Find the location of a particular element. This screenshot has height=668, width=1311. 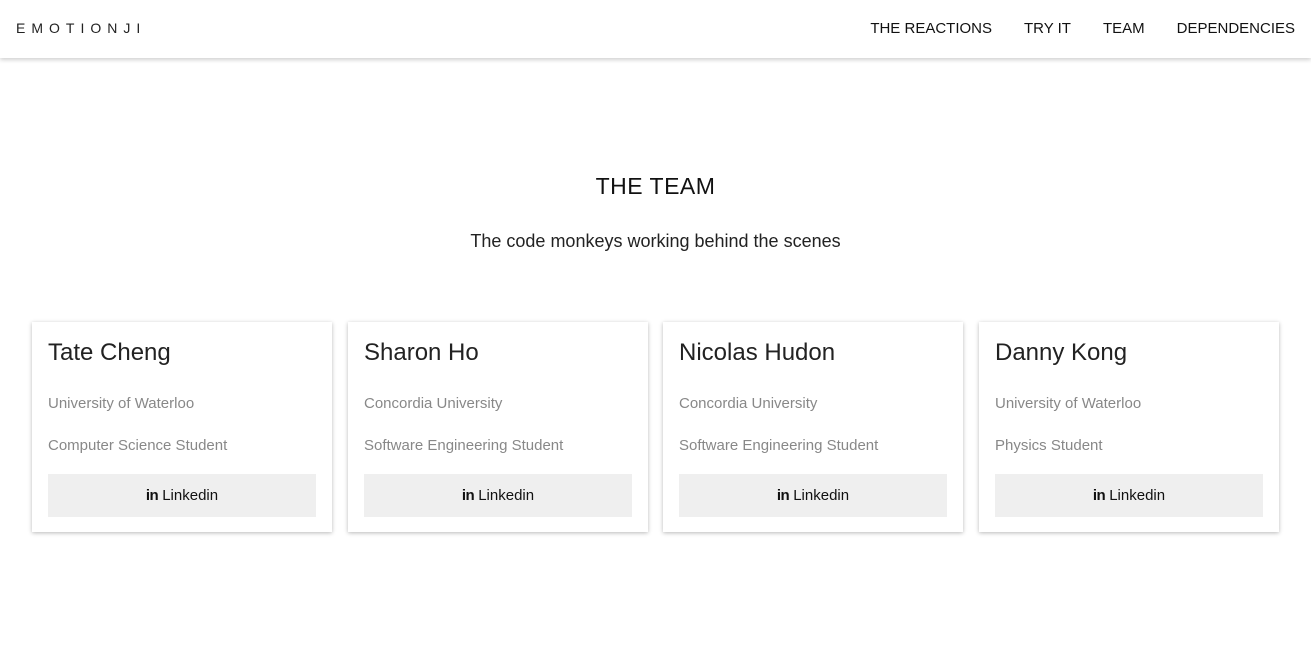

member-role: Computer Science Student is located at coordinates (138, 445).